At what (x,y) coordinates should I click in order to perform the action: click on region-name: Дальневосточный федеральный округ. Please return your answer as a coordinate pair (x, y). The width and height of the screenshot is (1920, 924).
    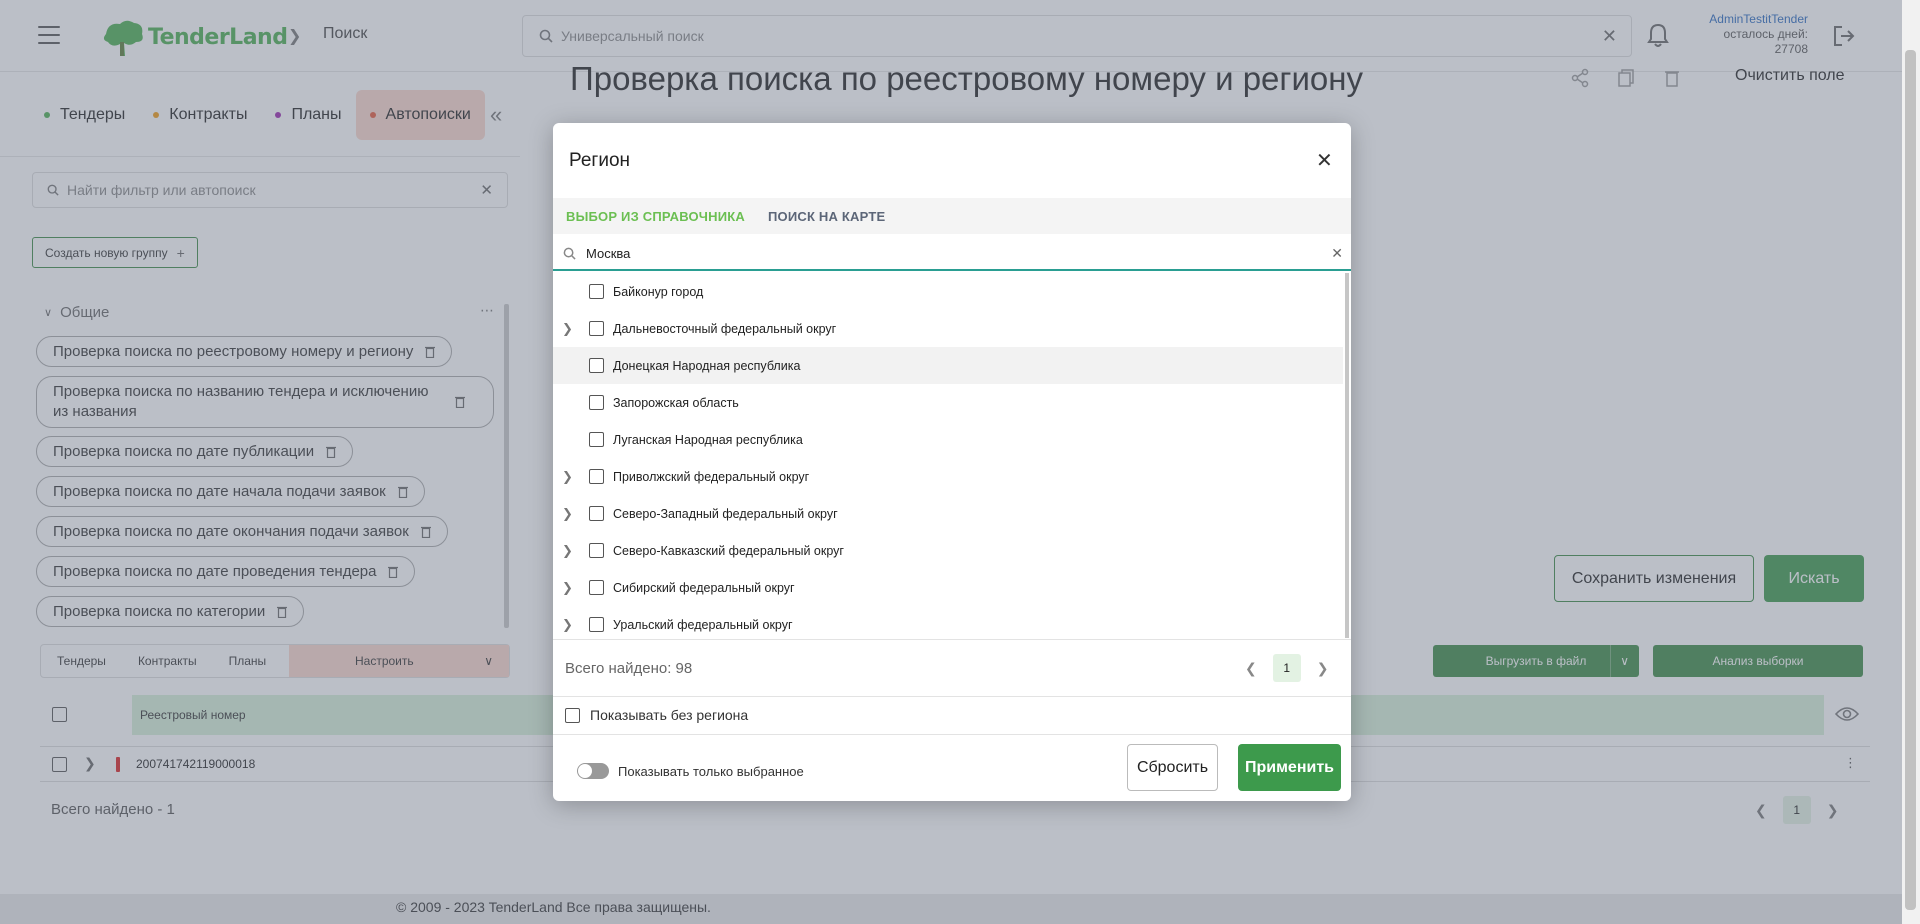
    Looking at the image, I should click on (725, 328).